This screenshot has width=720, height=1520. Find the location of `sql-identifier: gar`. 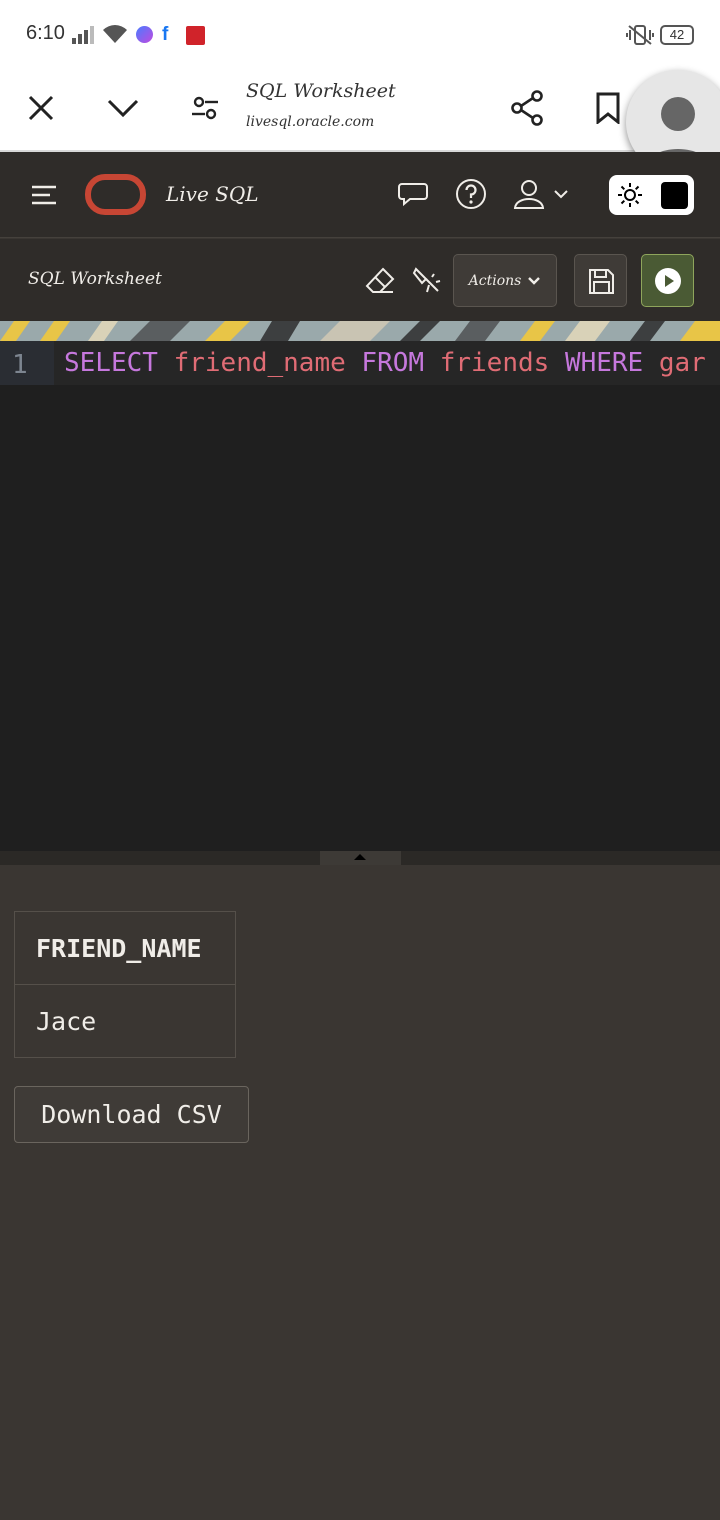

sql-identifier: gar is located at coordinates (682, 363).